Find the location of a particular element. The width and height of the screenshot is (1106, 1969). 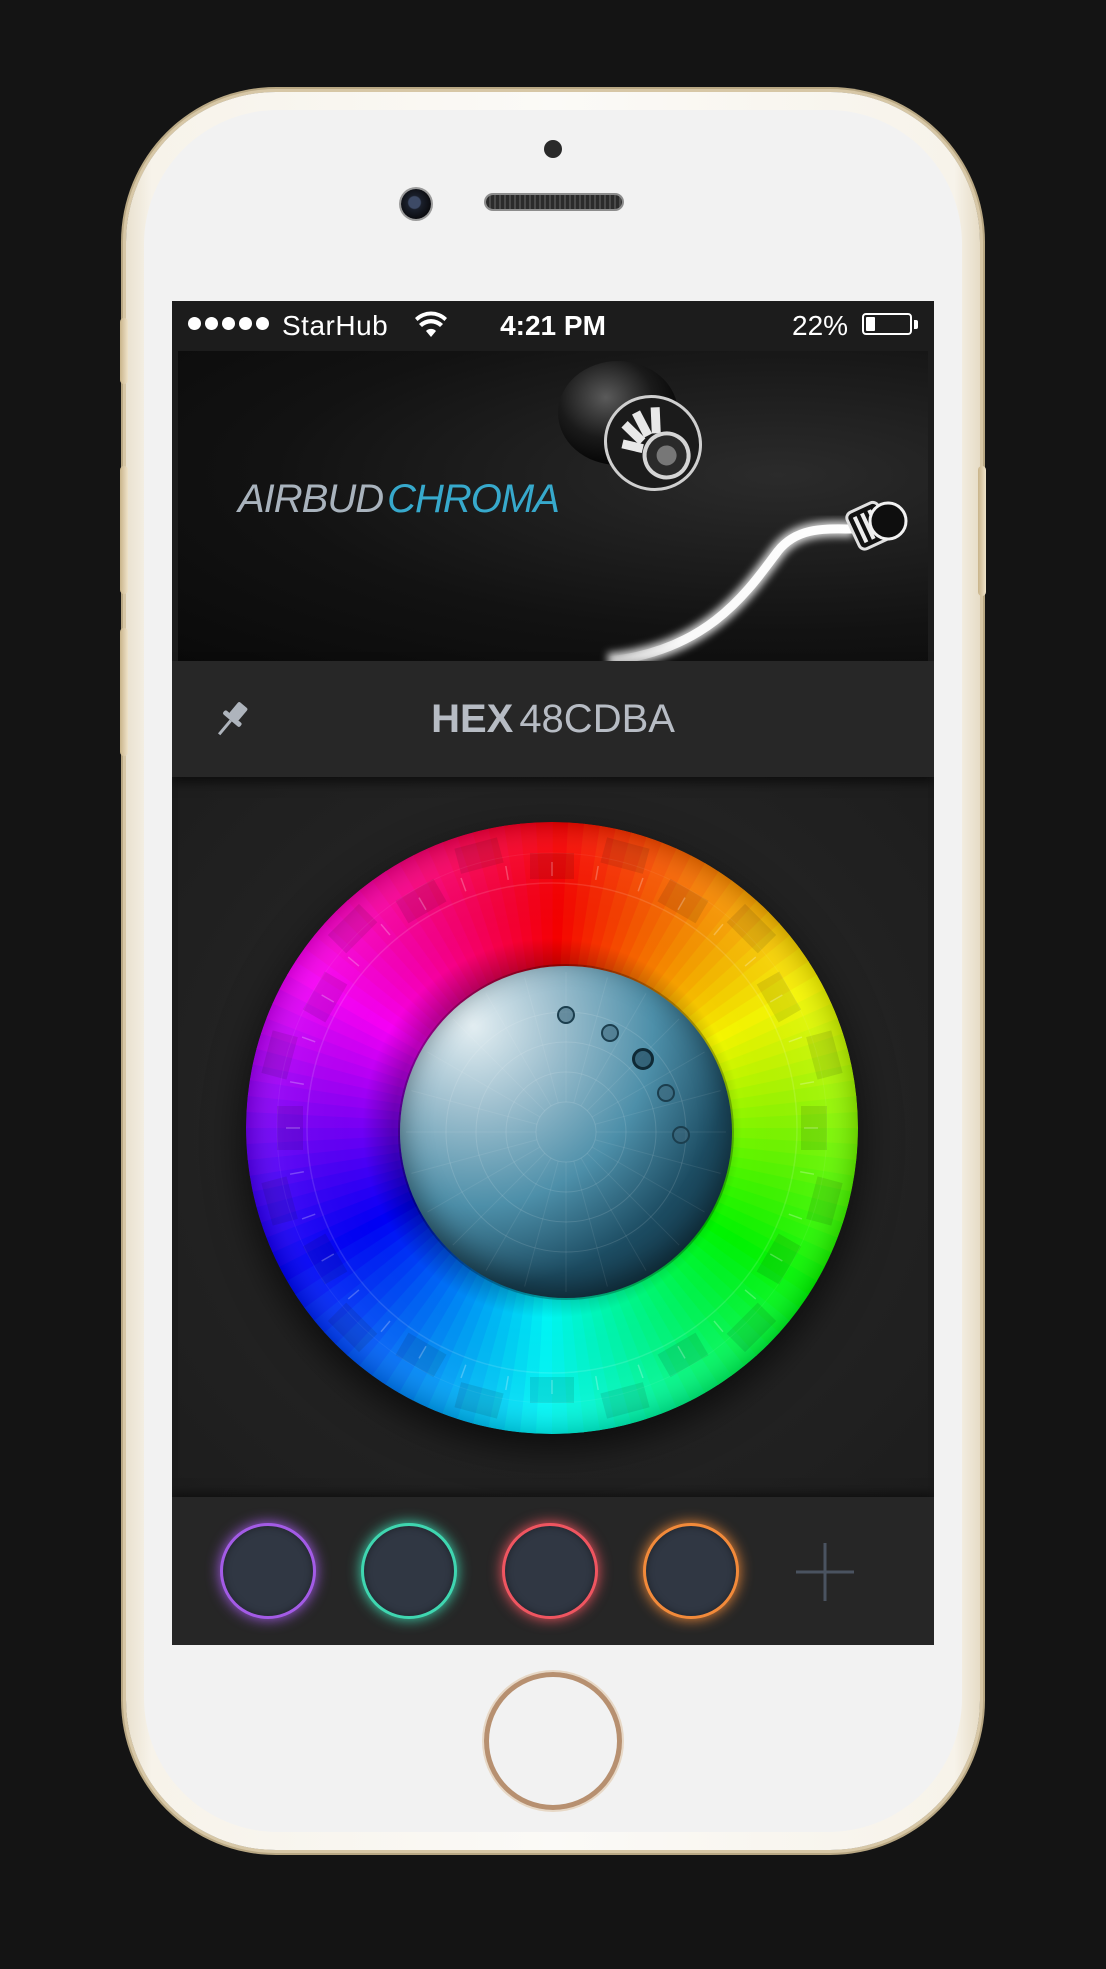

saturation-disc is located at coordinates (566, 1132).